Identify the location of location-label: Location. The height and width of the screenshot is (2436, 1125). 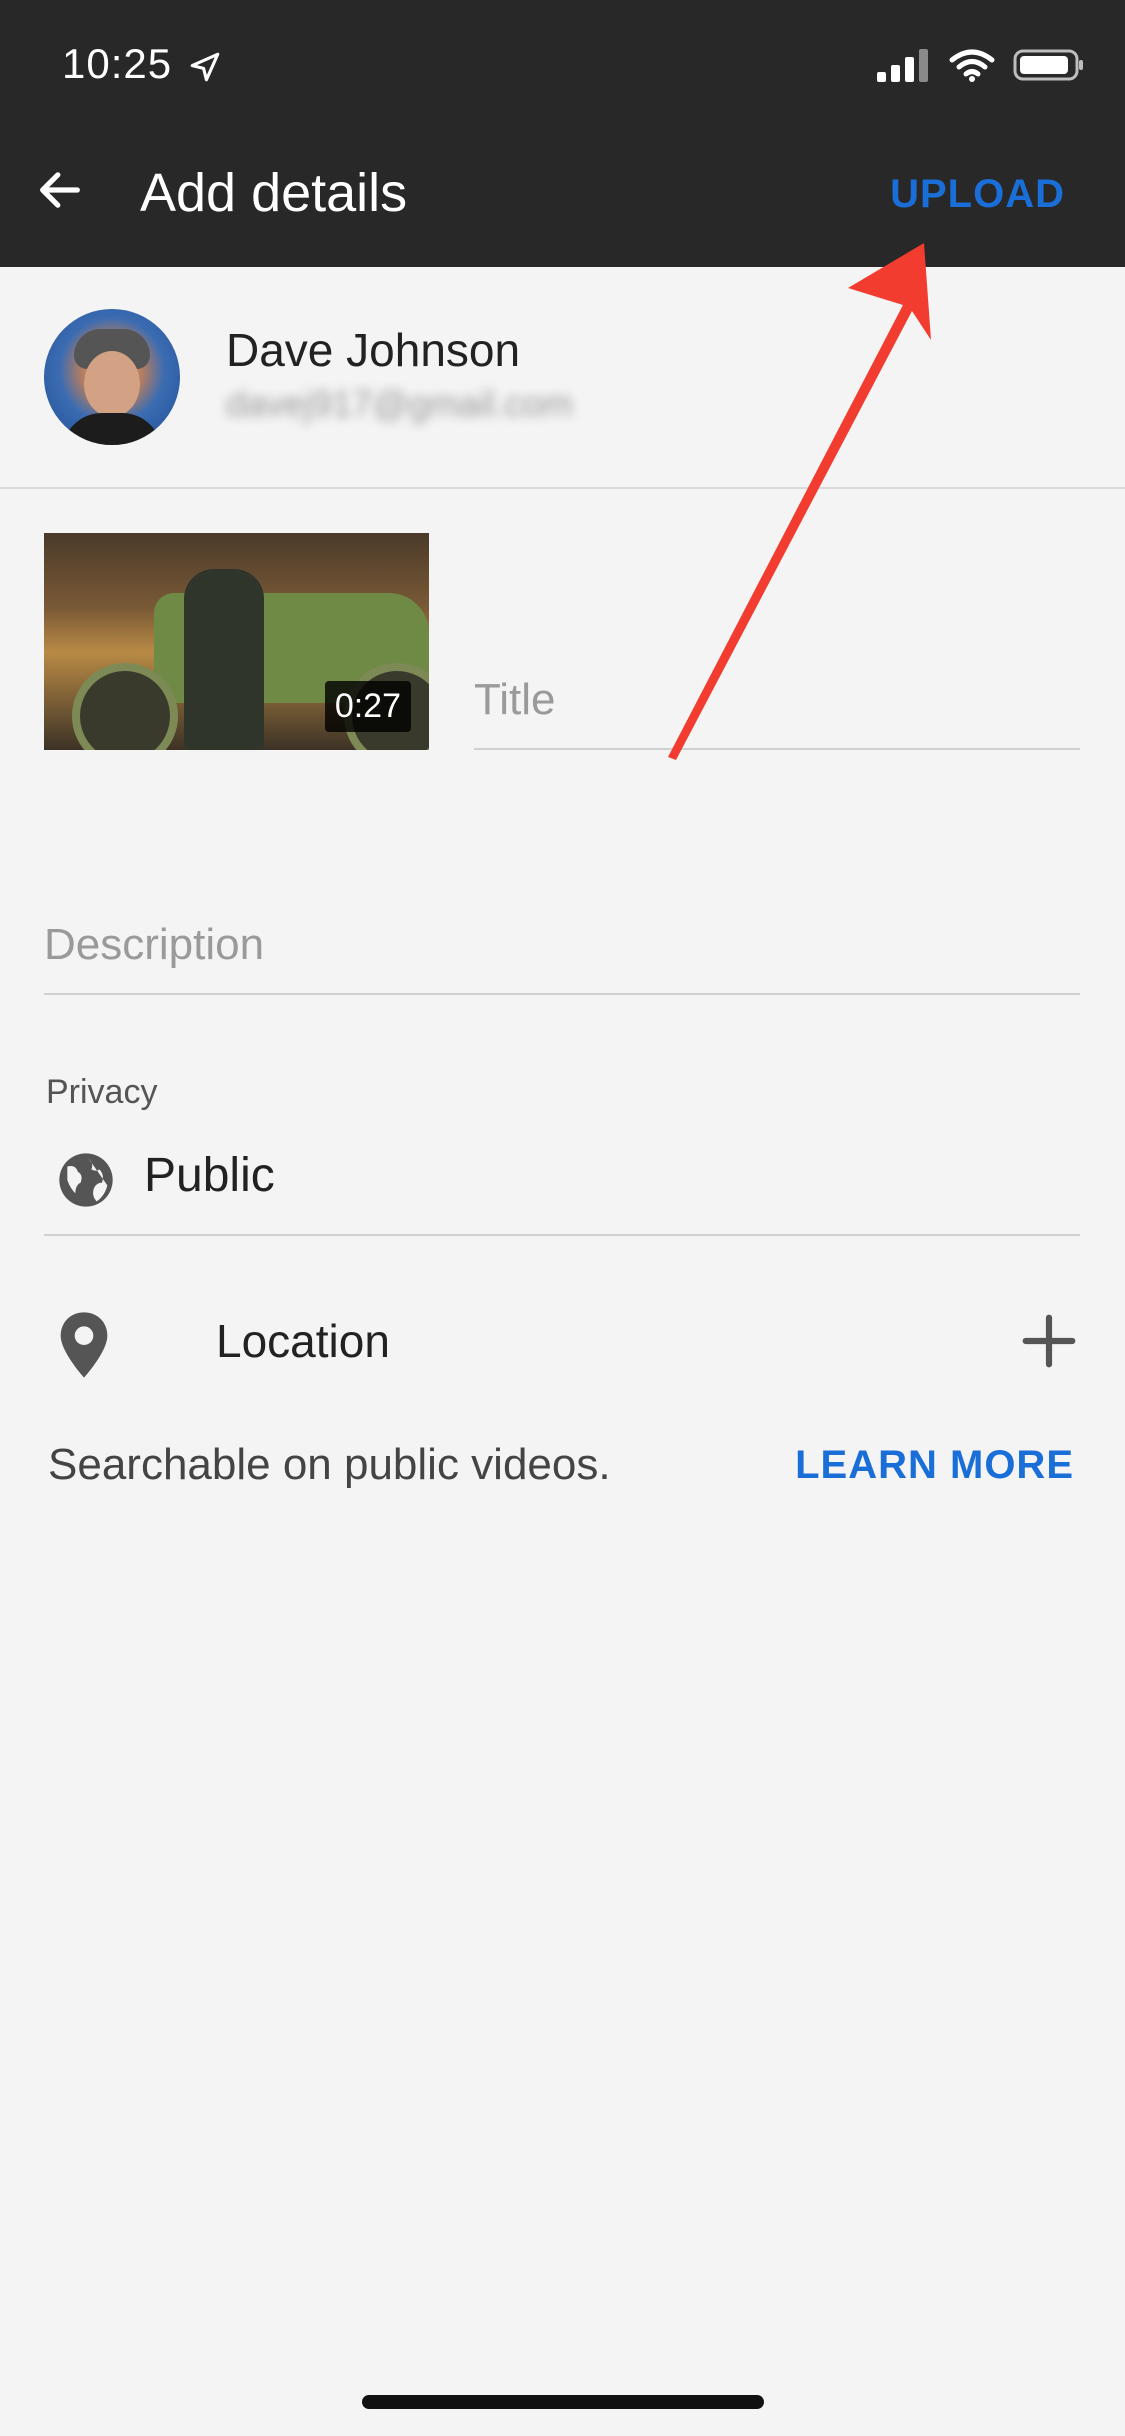
(303, 1341).